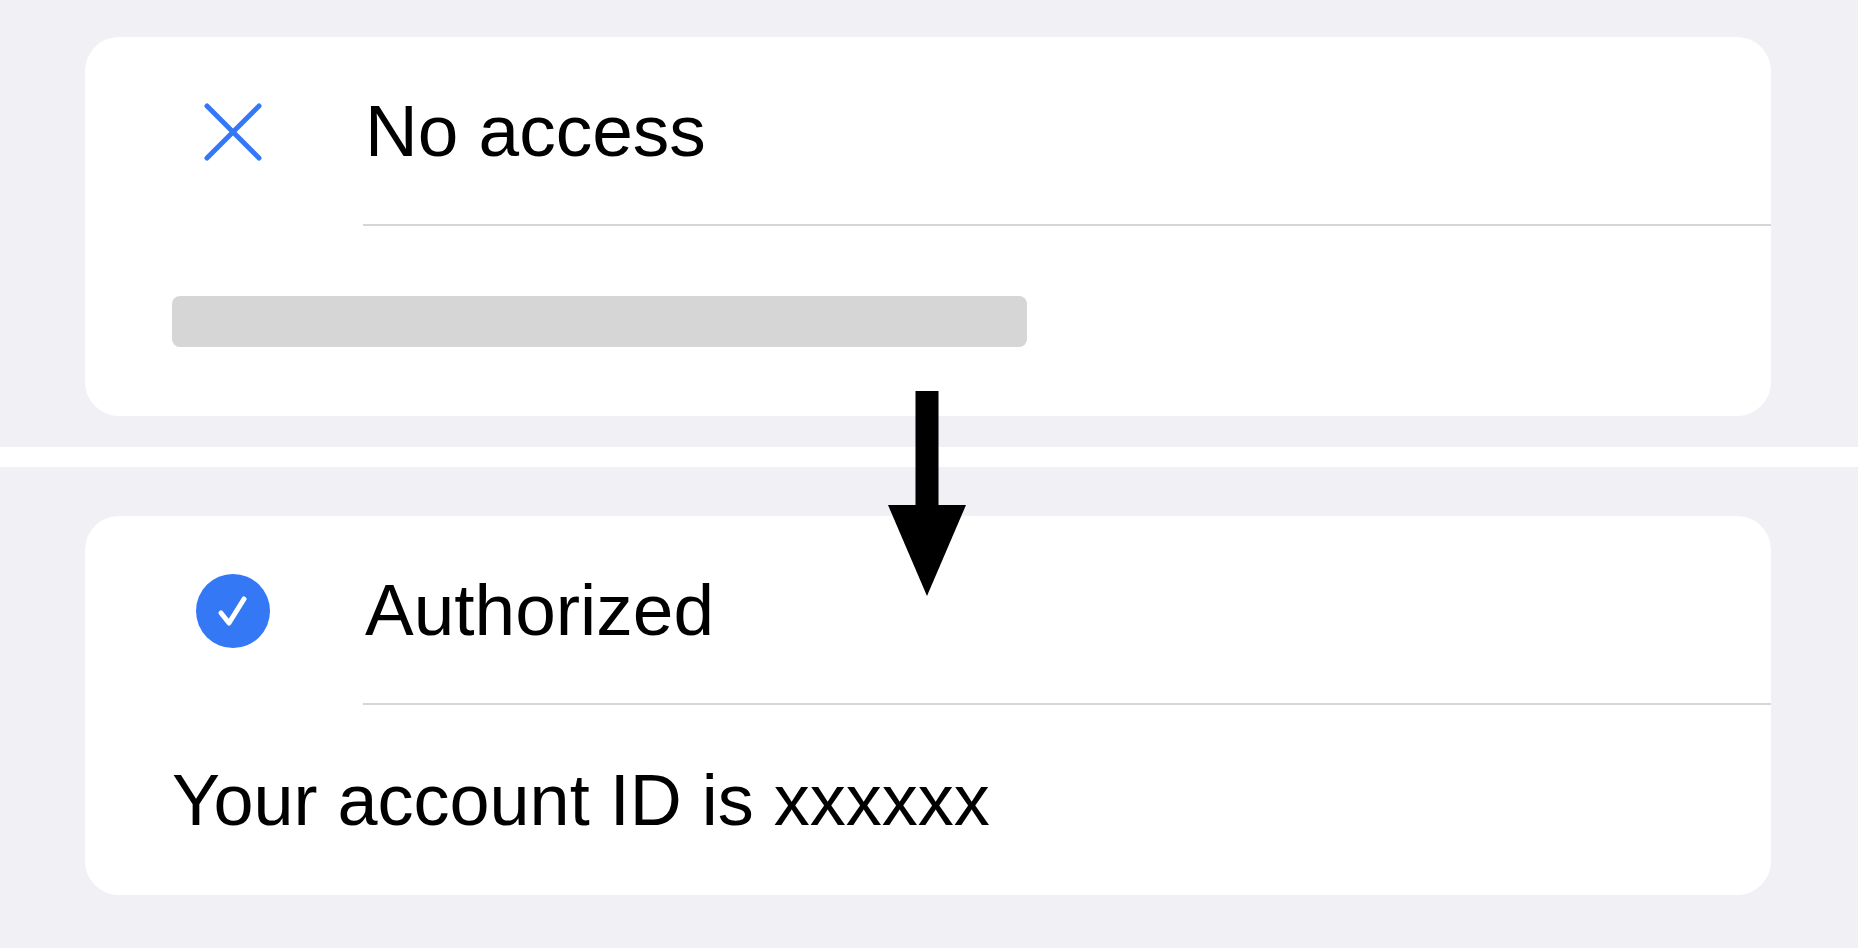 This screenshot has height=948, width=1858. I want to click on status-label: Authorized, so click(539, 609).